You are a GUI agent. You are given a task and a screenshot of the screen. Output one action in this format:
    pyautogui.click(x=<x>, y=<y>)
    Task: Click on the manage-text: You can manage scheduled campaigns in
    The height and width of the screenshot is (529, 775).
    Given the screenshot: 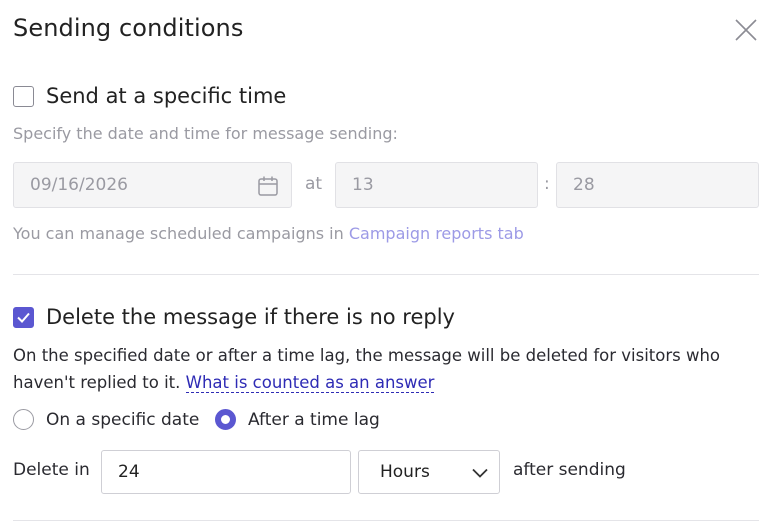 What is the action you would take?
    pyautogui.click(x=181, y=233)
    